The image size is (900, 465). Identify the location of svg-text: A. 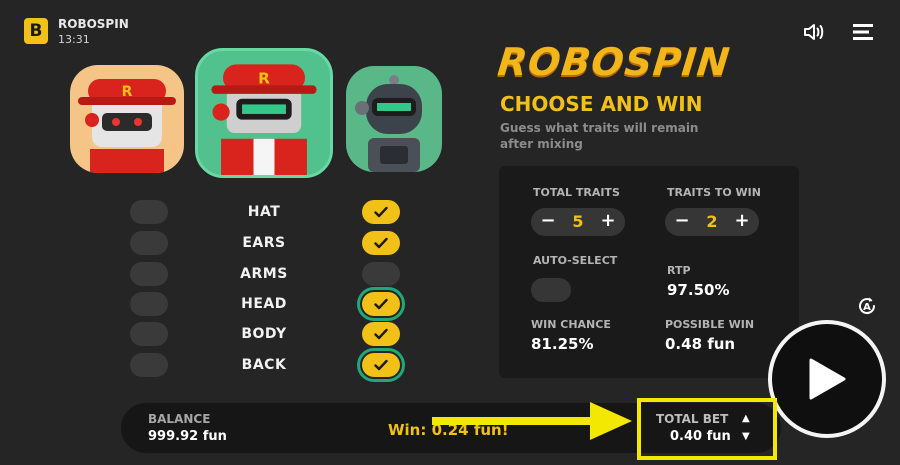
(867, 307).